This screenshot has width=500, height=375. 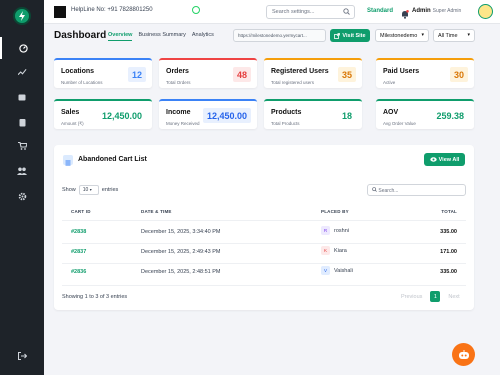 I want to click on customer-name: roshni, so click(x=341, y=230).